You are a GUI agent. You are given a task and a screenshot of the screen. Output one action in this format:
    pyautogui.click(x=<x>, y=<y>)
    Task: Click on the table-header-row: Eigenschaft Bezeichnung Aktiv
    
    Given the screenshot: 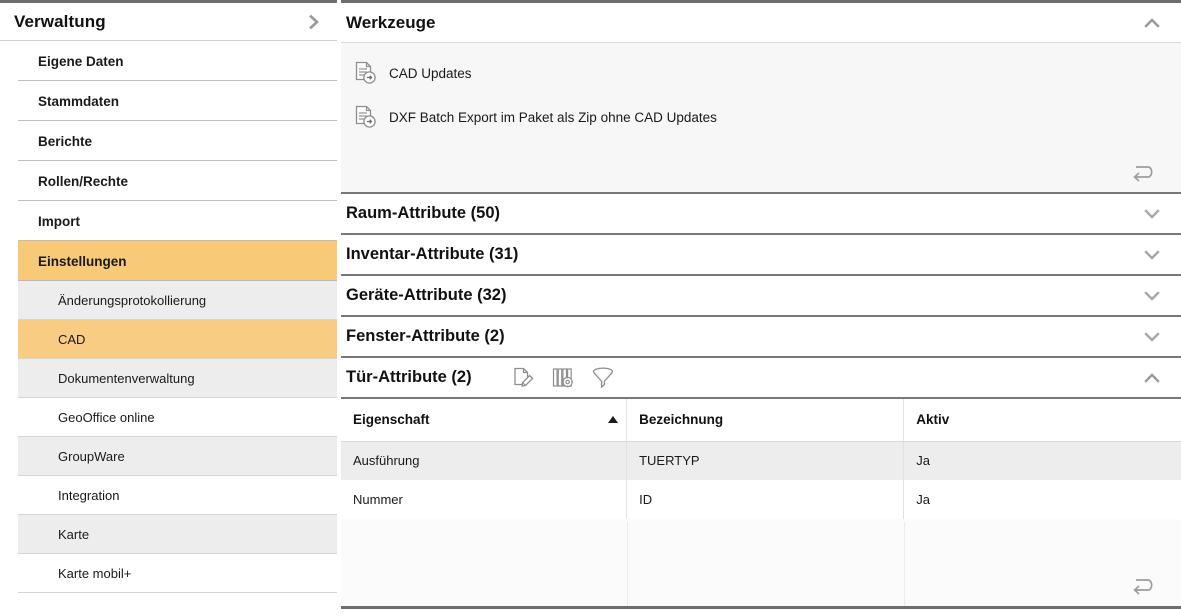 What is the action you would take?
    pyautogui.click(x=761, y=420)
    